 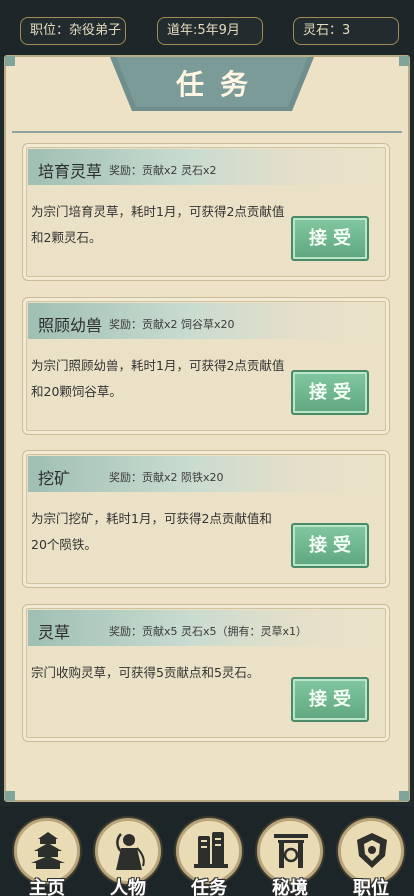 I want to click on task-reward: 奖励：贡献x5 灵石x5（拥有：灵草x1）, so click(x=208, y=631).